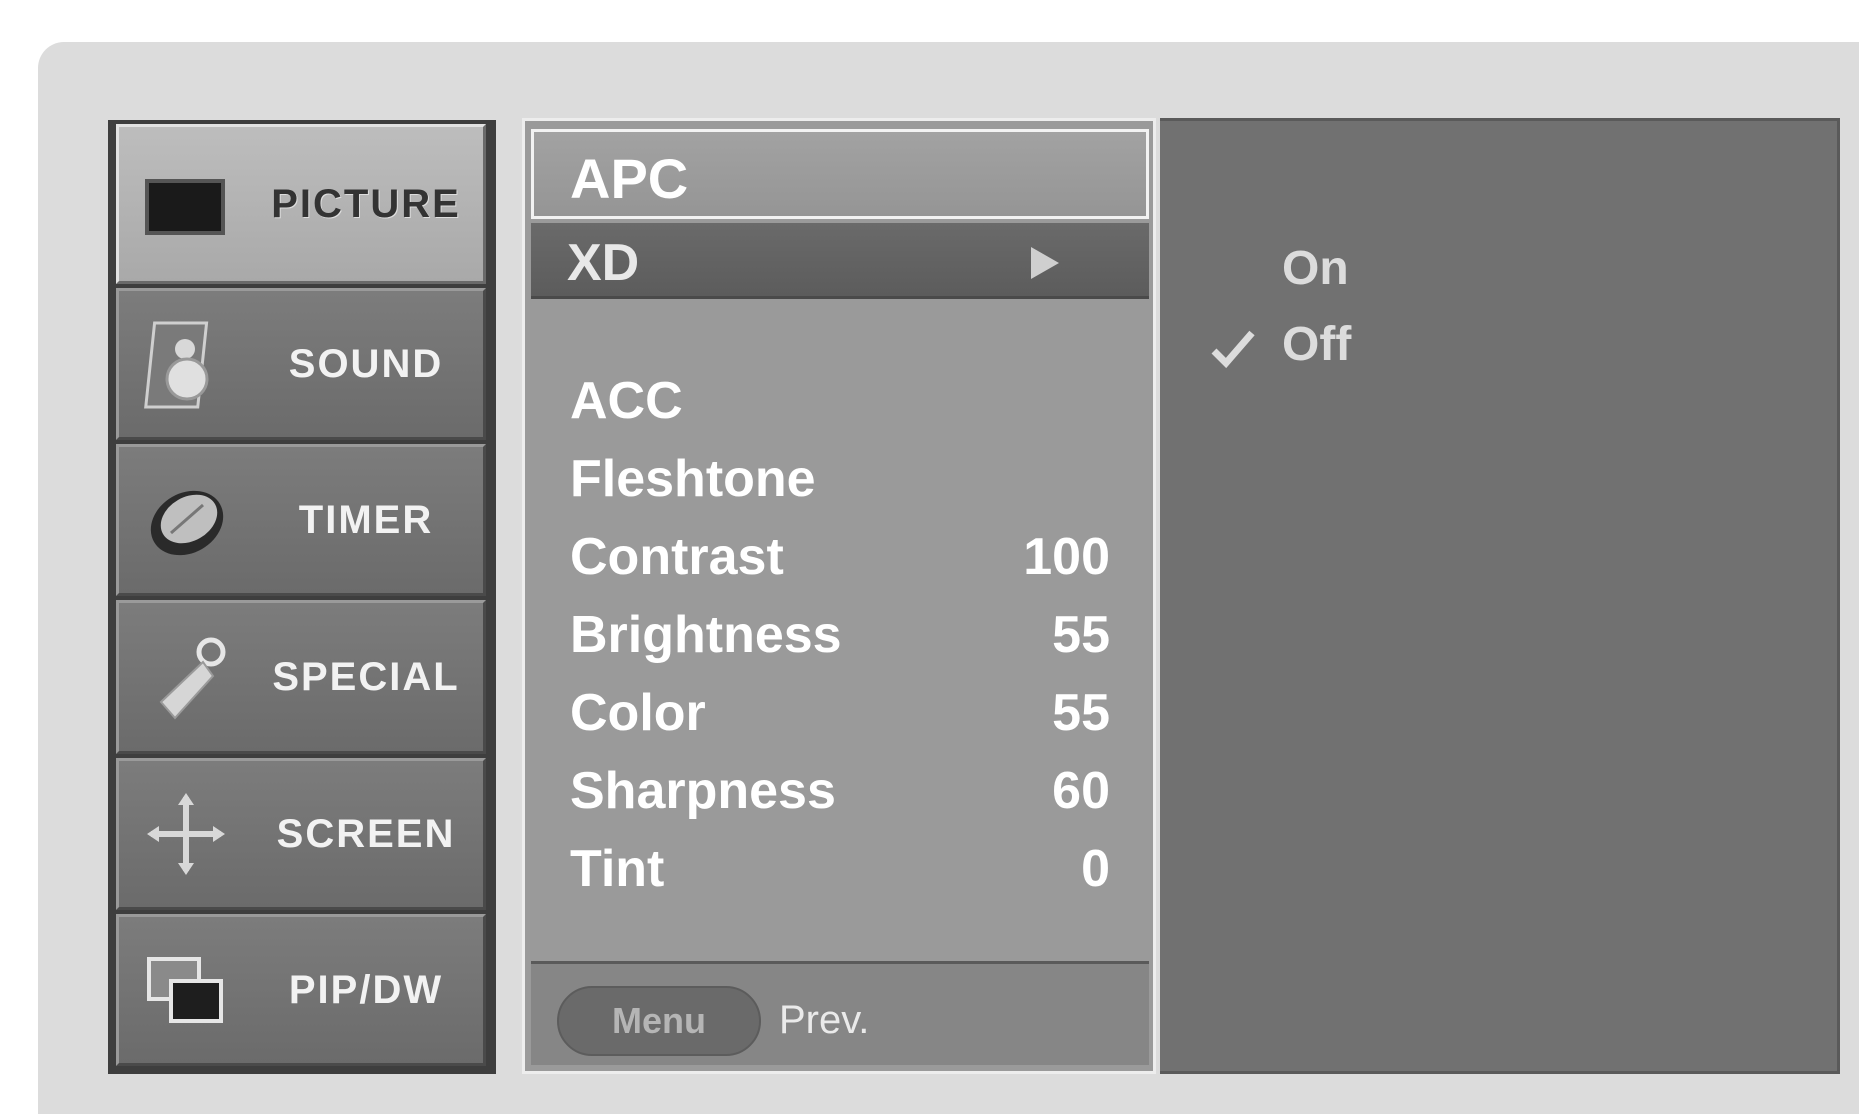  I want to click on menu-item-value: 0, so click(1095, 869).